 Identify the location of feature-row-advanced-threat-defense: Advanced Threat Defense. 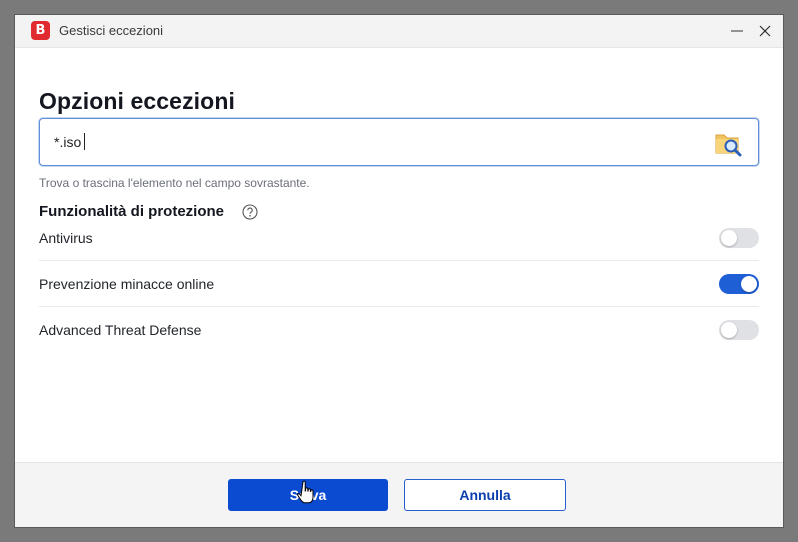
(399, 329).